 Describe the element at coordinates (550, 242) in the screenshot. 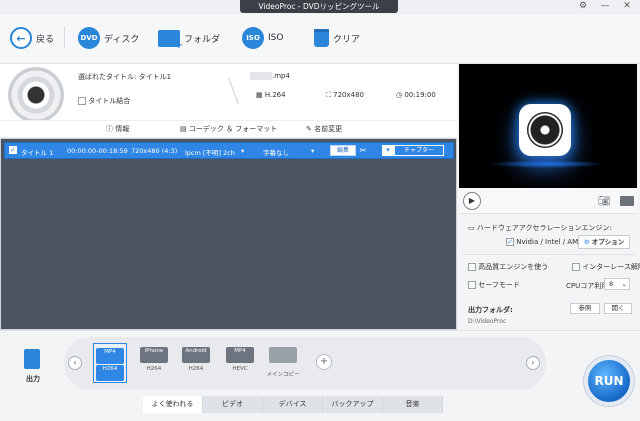

I see `hw-gpu-label: Nvidia / Intel / AMD` at that location.